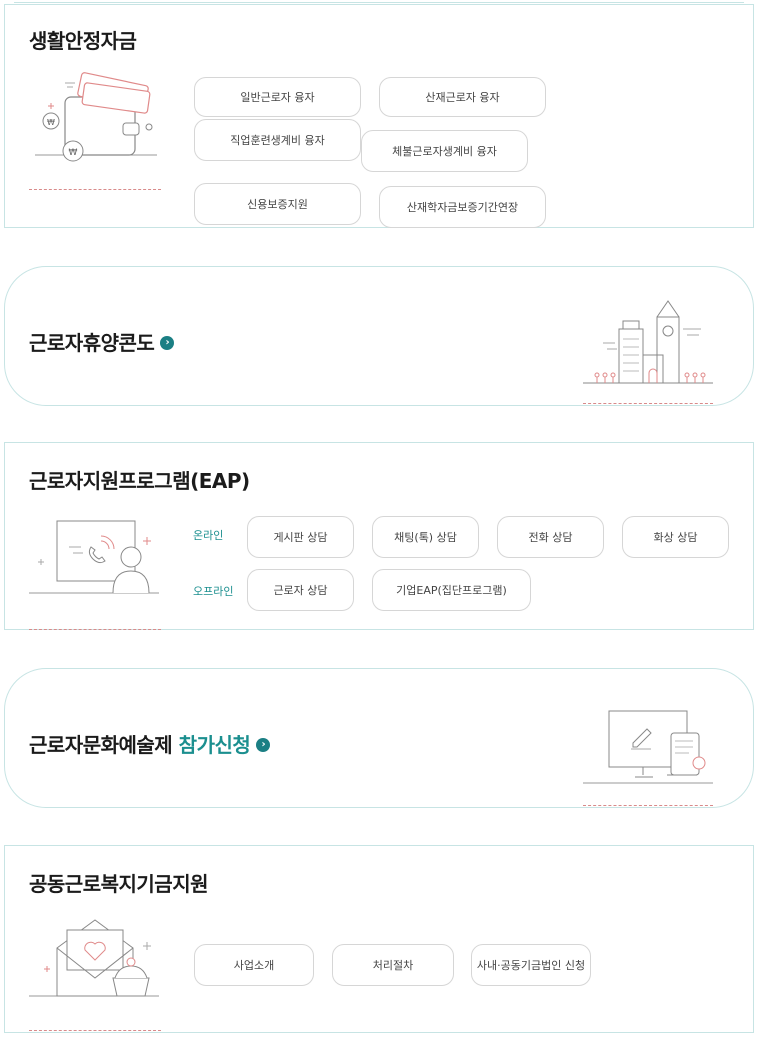  What do you see at coordinates (425, 537) in the screenshot?
I see `chat-counseling-button: 채팅(톡) 상담` at bounding box center [425, 537].